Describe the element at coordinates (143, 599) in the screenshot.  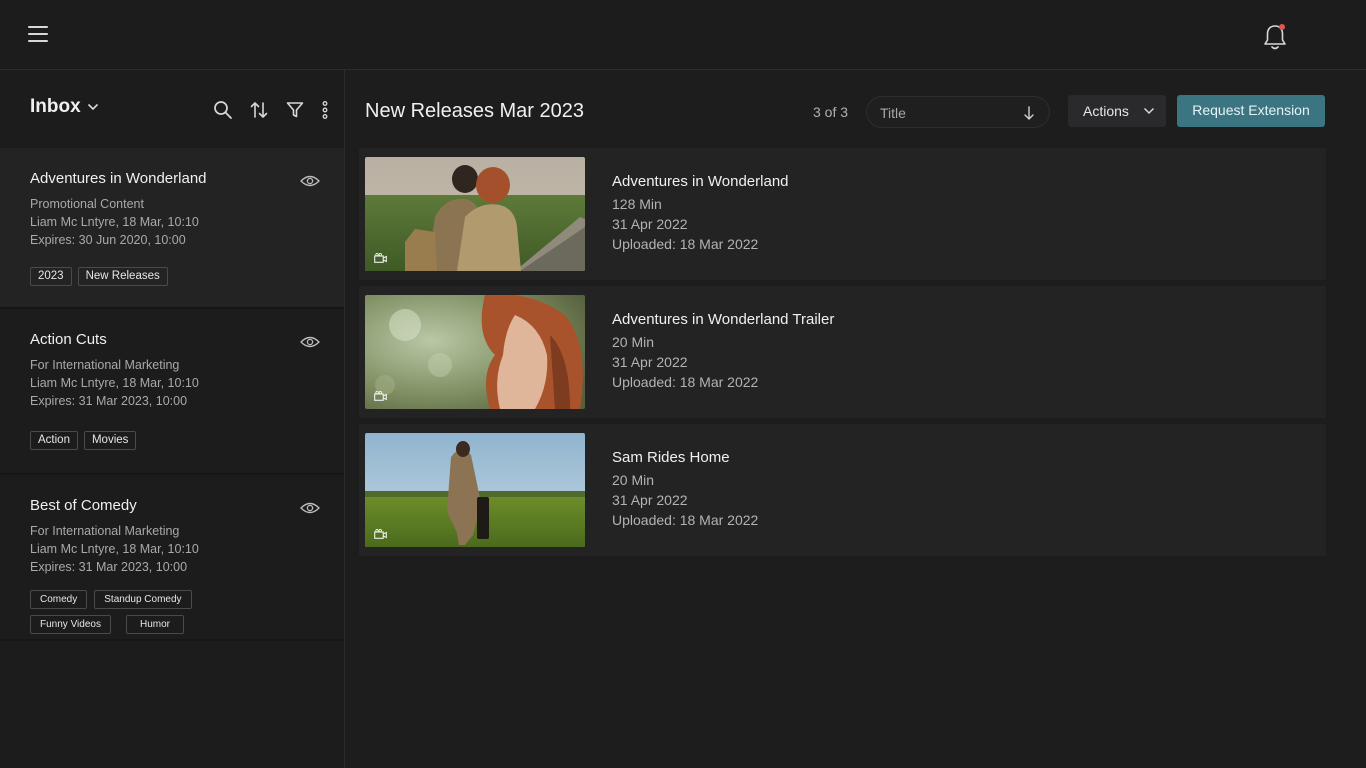
I see `tag: Standup Comedy` at that location.